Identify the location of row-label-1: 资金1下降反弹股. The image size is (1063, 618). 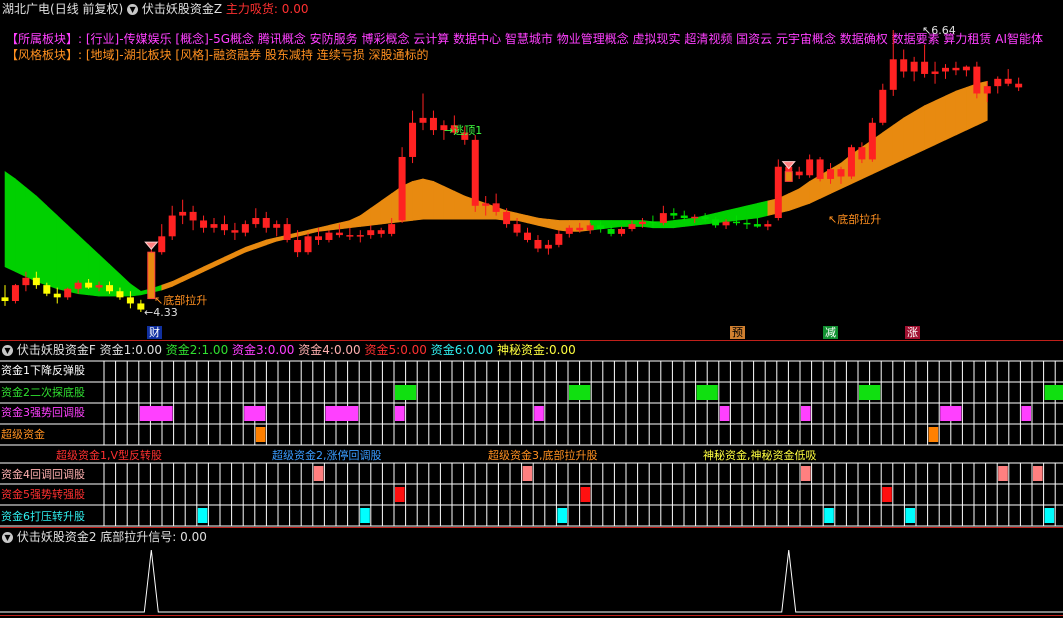
(43, 370).